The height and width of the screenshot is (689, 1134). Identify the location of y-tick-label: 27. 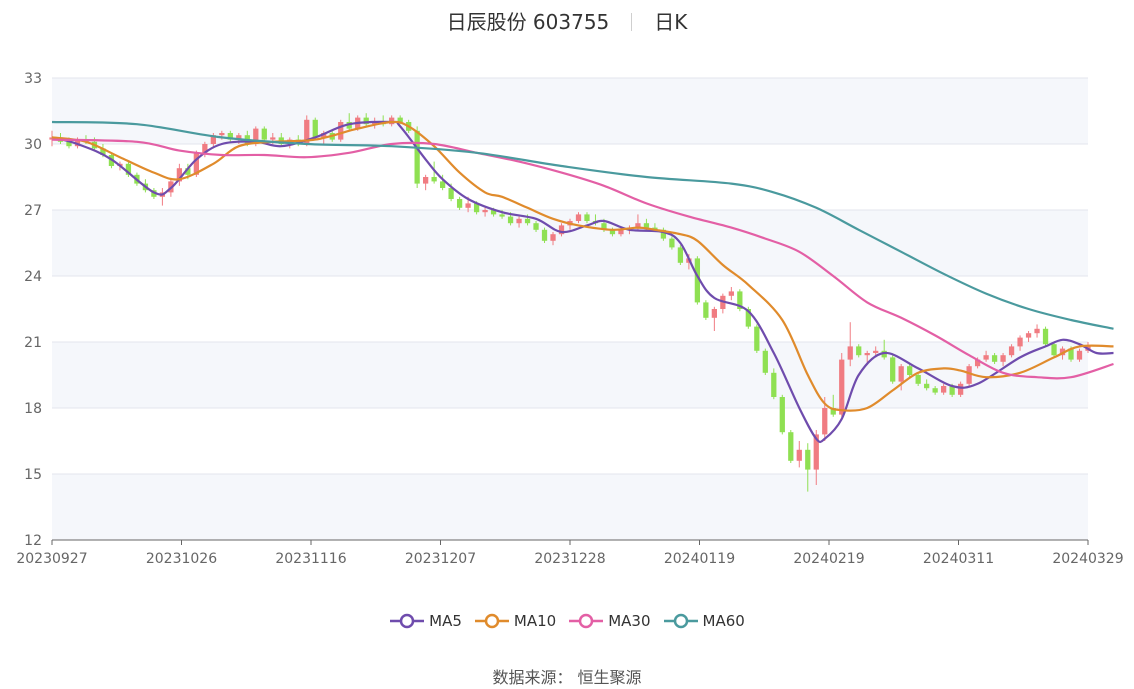
(33, 211).